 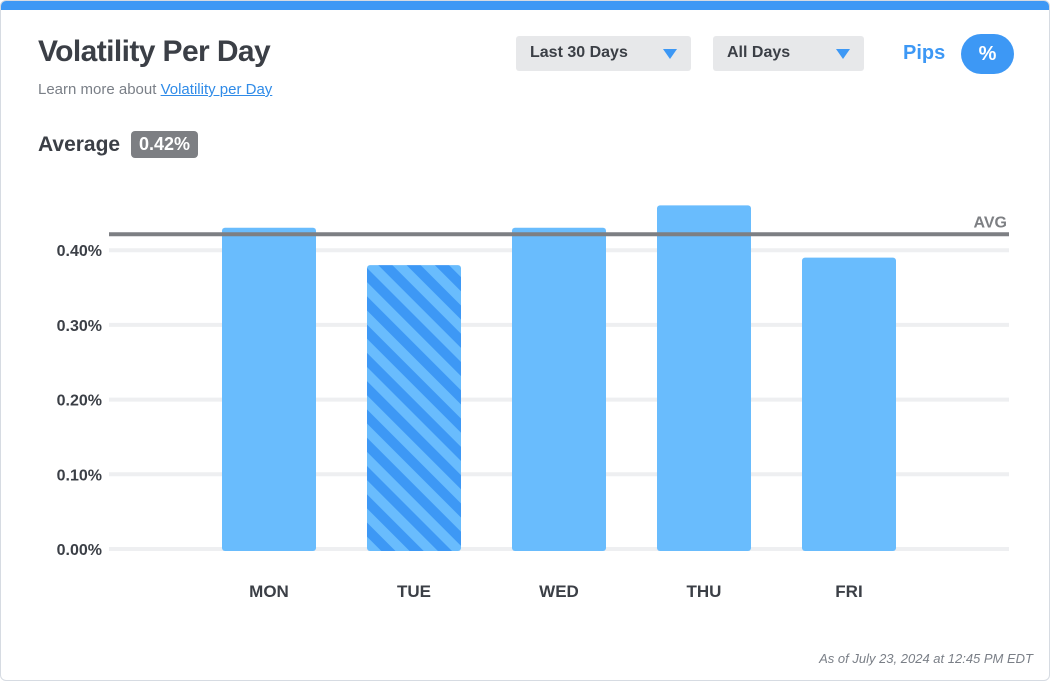 What do you see at coordinates (849, 404) in the screenshot?
I see `bar-fri` at bounding box center [849, 404].